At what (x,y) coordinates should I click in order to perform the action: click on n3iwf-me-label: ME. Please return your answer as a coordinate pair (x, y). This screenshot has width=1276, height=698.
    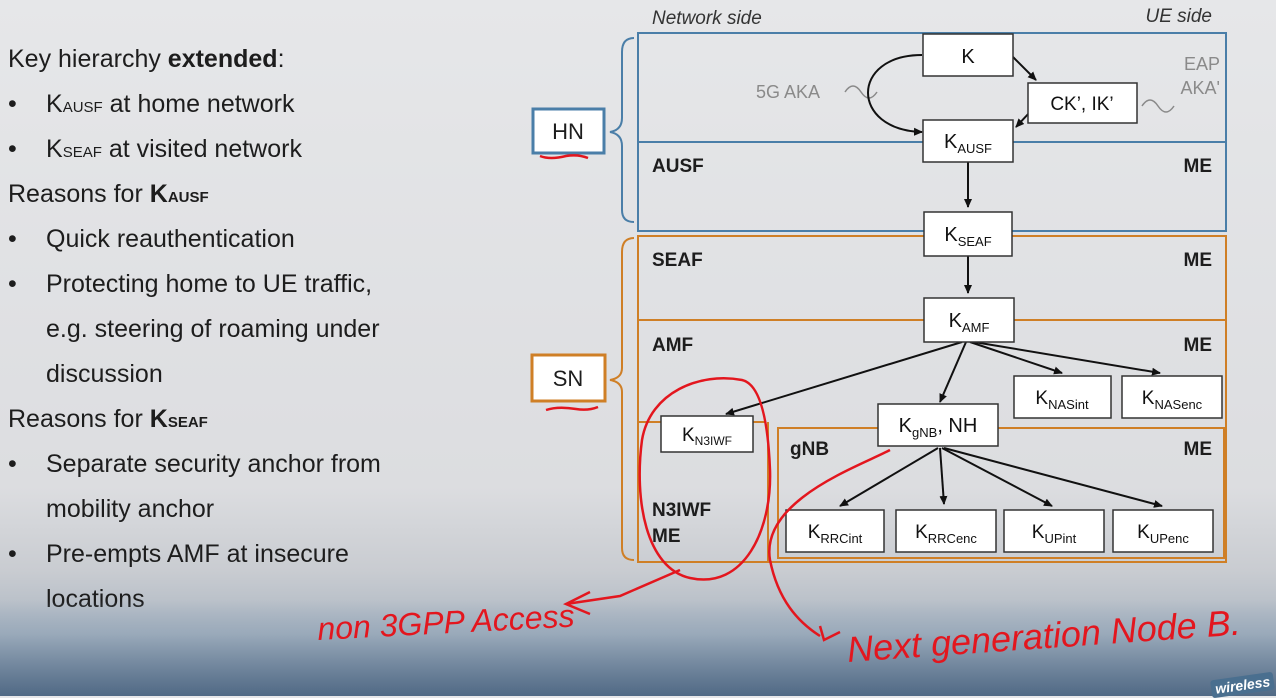
    Looking at the image, I should click on (666, 536).